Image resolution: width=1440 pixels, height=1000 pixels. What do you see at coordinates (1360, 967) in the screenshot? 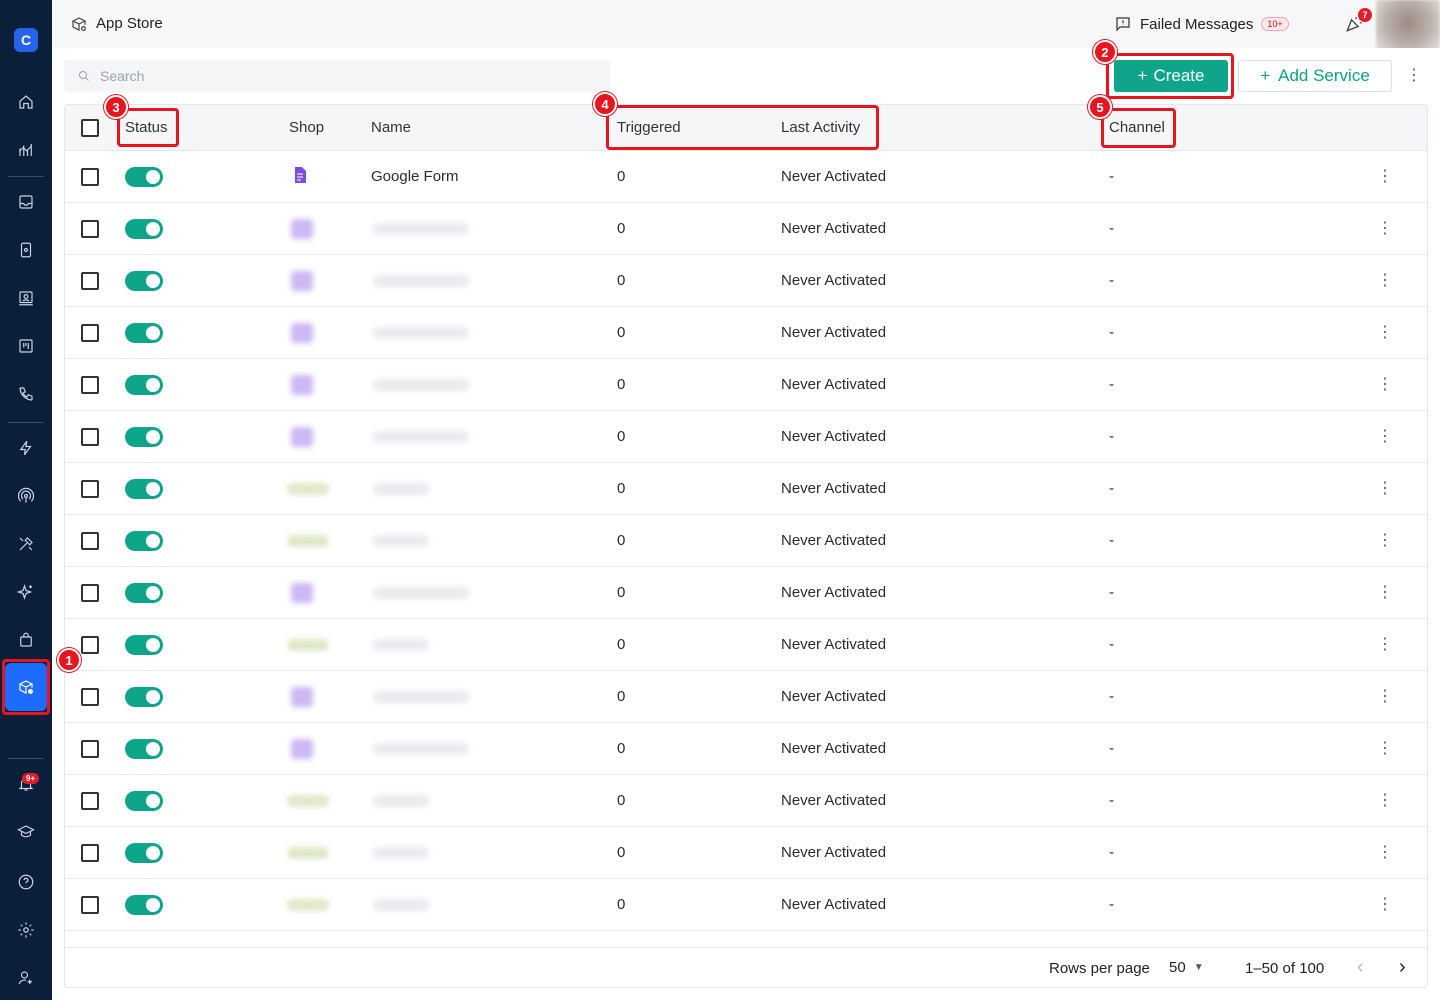
I see `chevron-left-icon: ‹` at bounding box center [1360, 967].